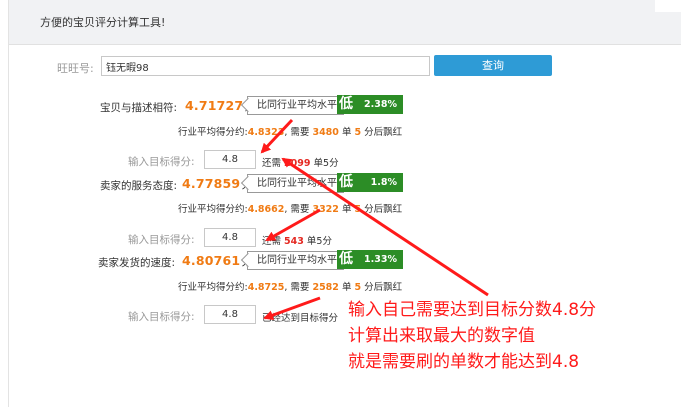  Describe the element at coordinates (385, 227) in the screenshot. I see `arrow-to-2099` at that location.